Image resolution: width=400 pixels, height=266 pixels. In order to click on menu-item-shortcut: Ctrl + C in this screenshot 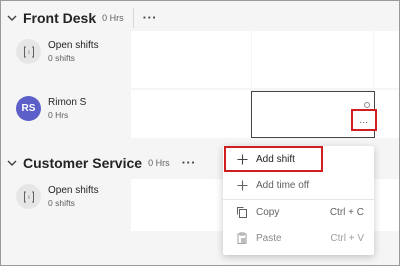, I will do `click(346, 212)`.